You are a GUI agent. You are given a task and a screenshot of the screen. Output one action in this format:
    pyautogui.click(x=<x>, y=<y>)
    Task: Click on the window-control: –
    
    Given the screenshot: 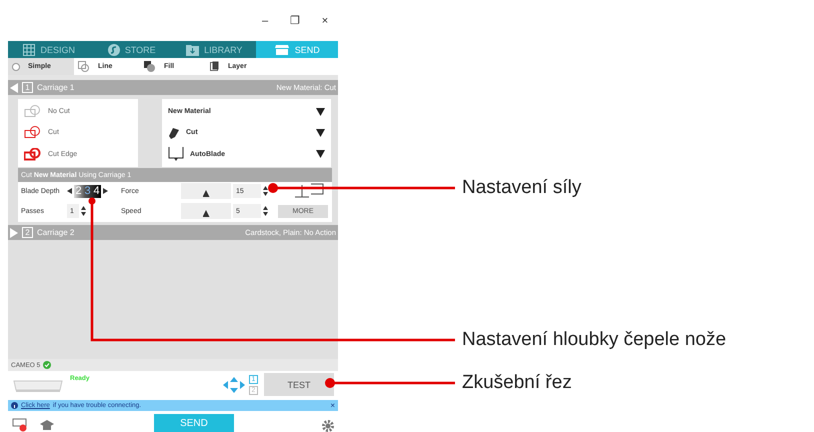 What is the action you would take?
    pyautogui.click(x=265, y=20)
    